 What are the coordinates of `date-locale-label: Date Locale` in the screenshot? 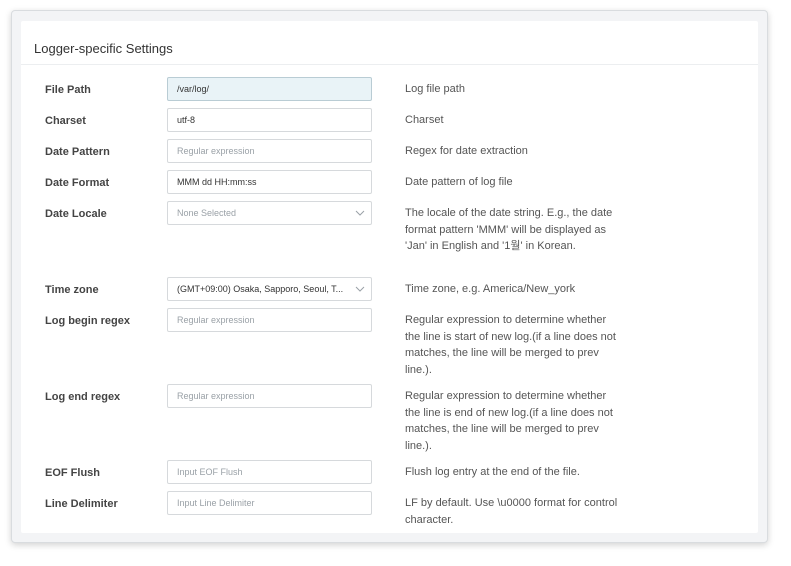 It's located at (76, 214).